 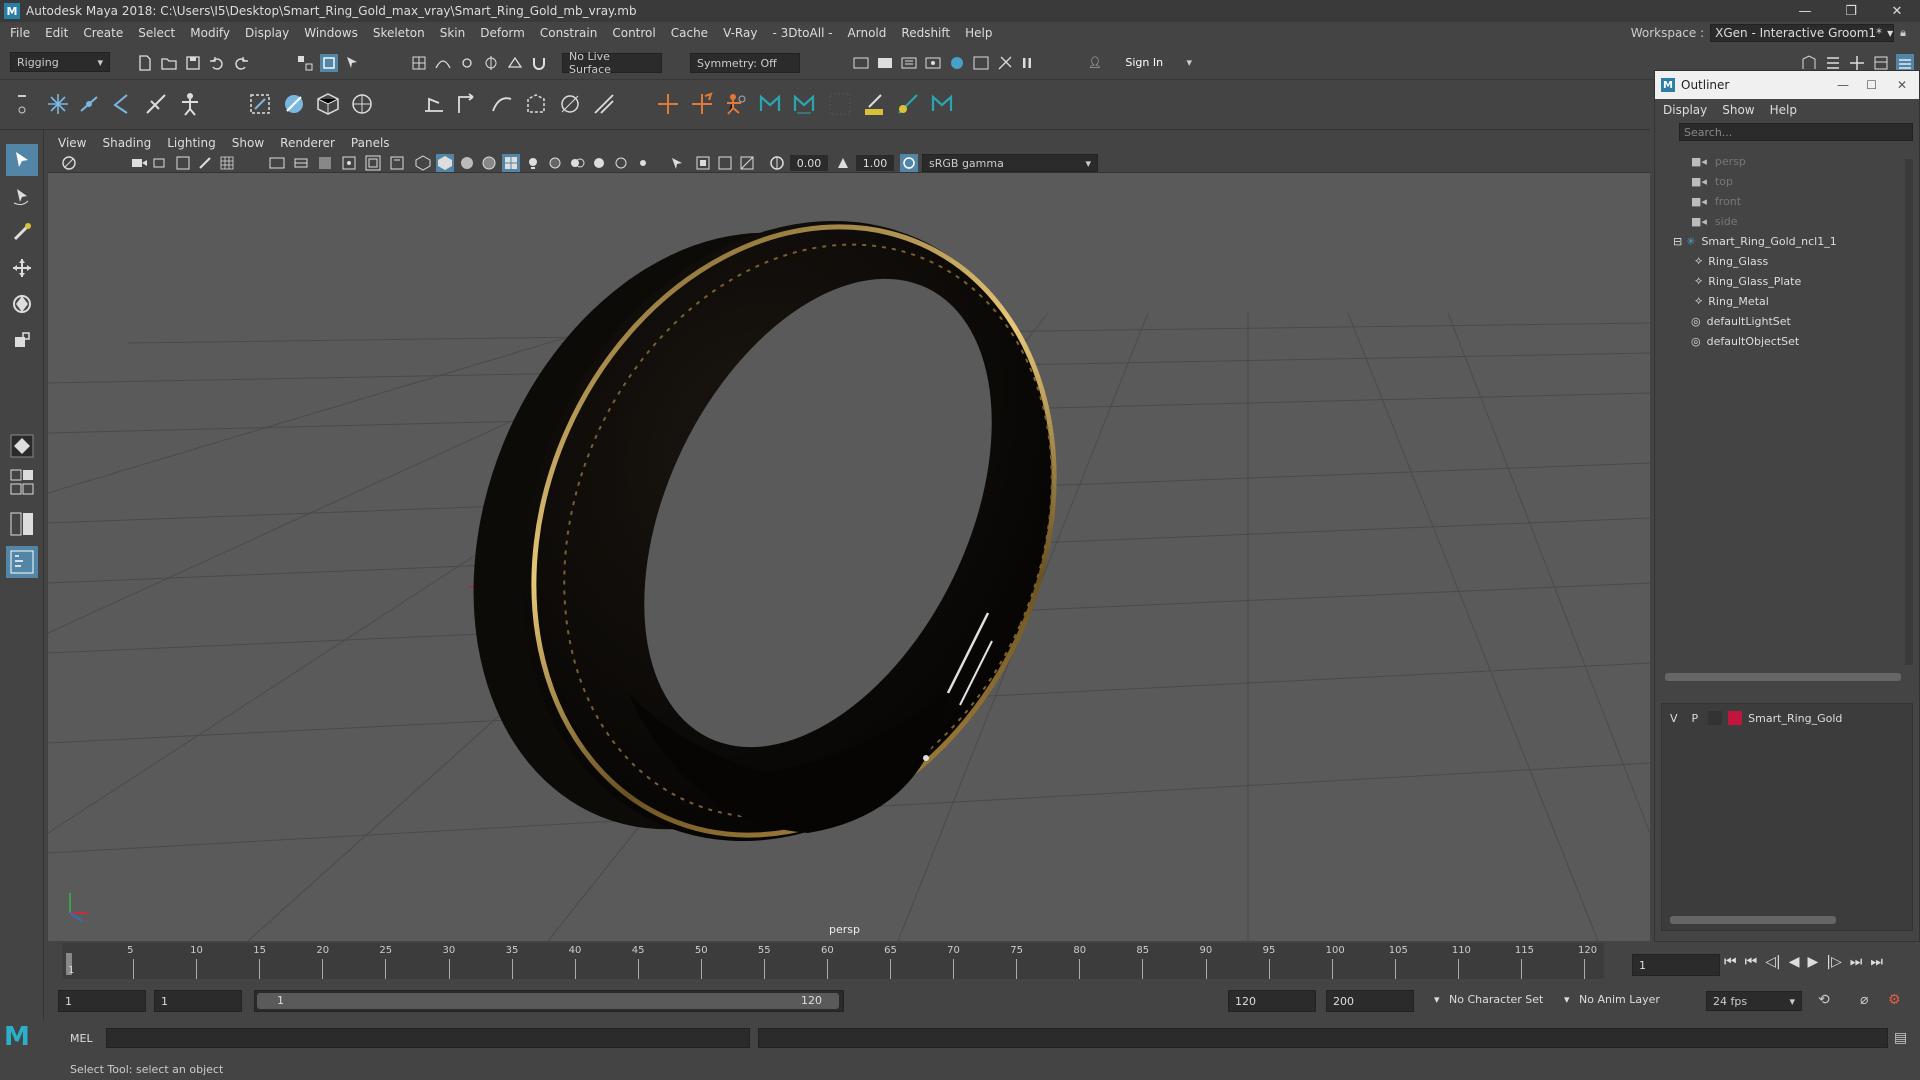 I want to click on motion-blur-icon, so click(x=599, y=163).